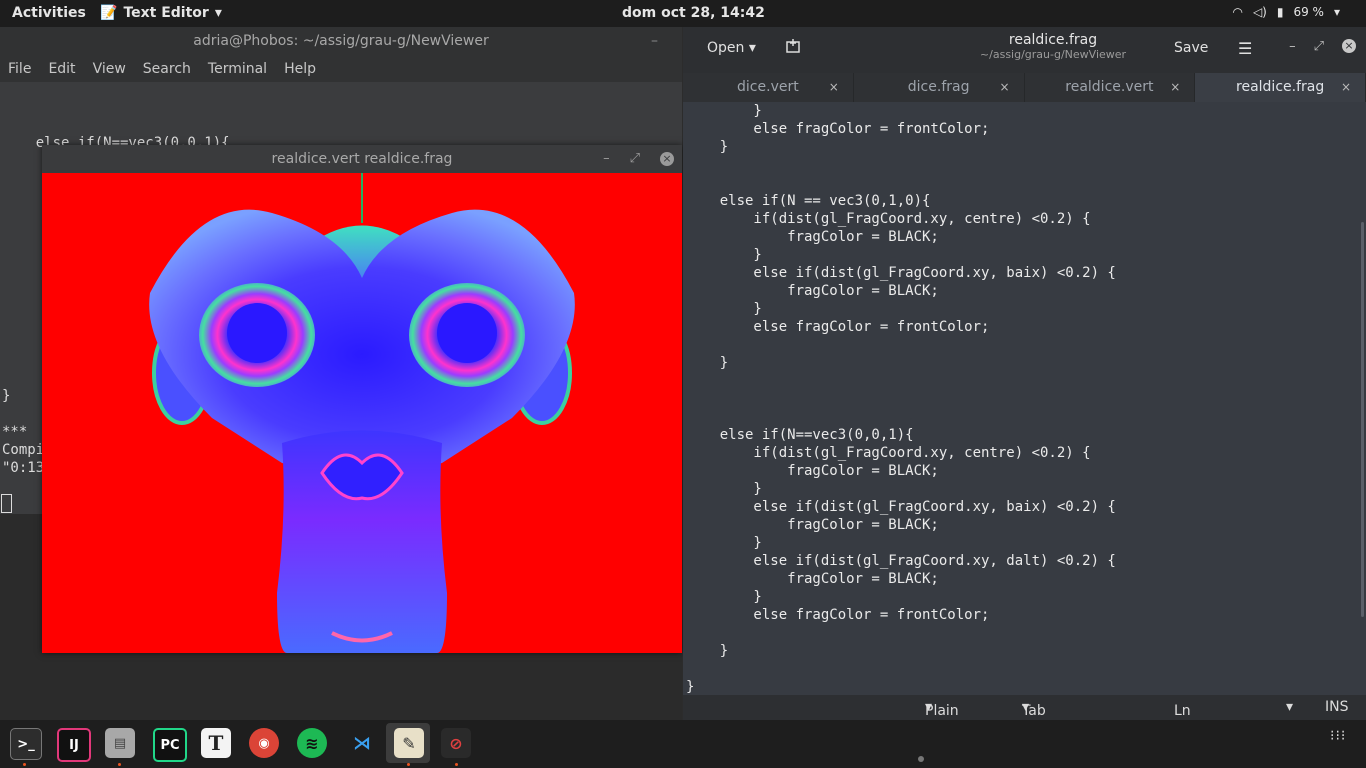  What do you see at coordinates (409, 743) in the screenshot?
I see `text-editor-icon: ✎` at bounding box center [409, 743].